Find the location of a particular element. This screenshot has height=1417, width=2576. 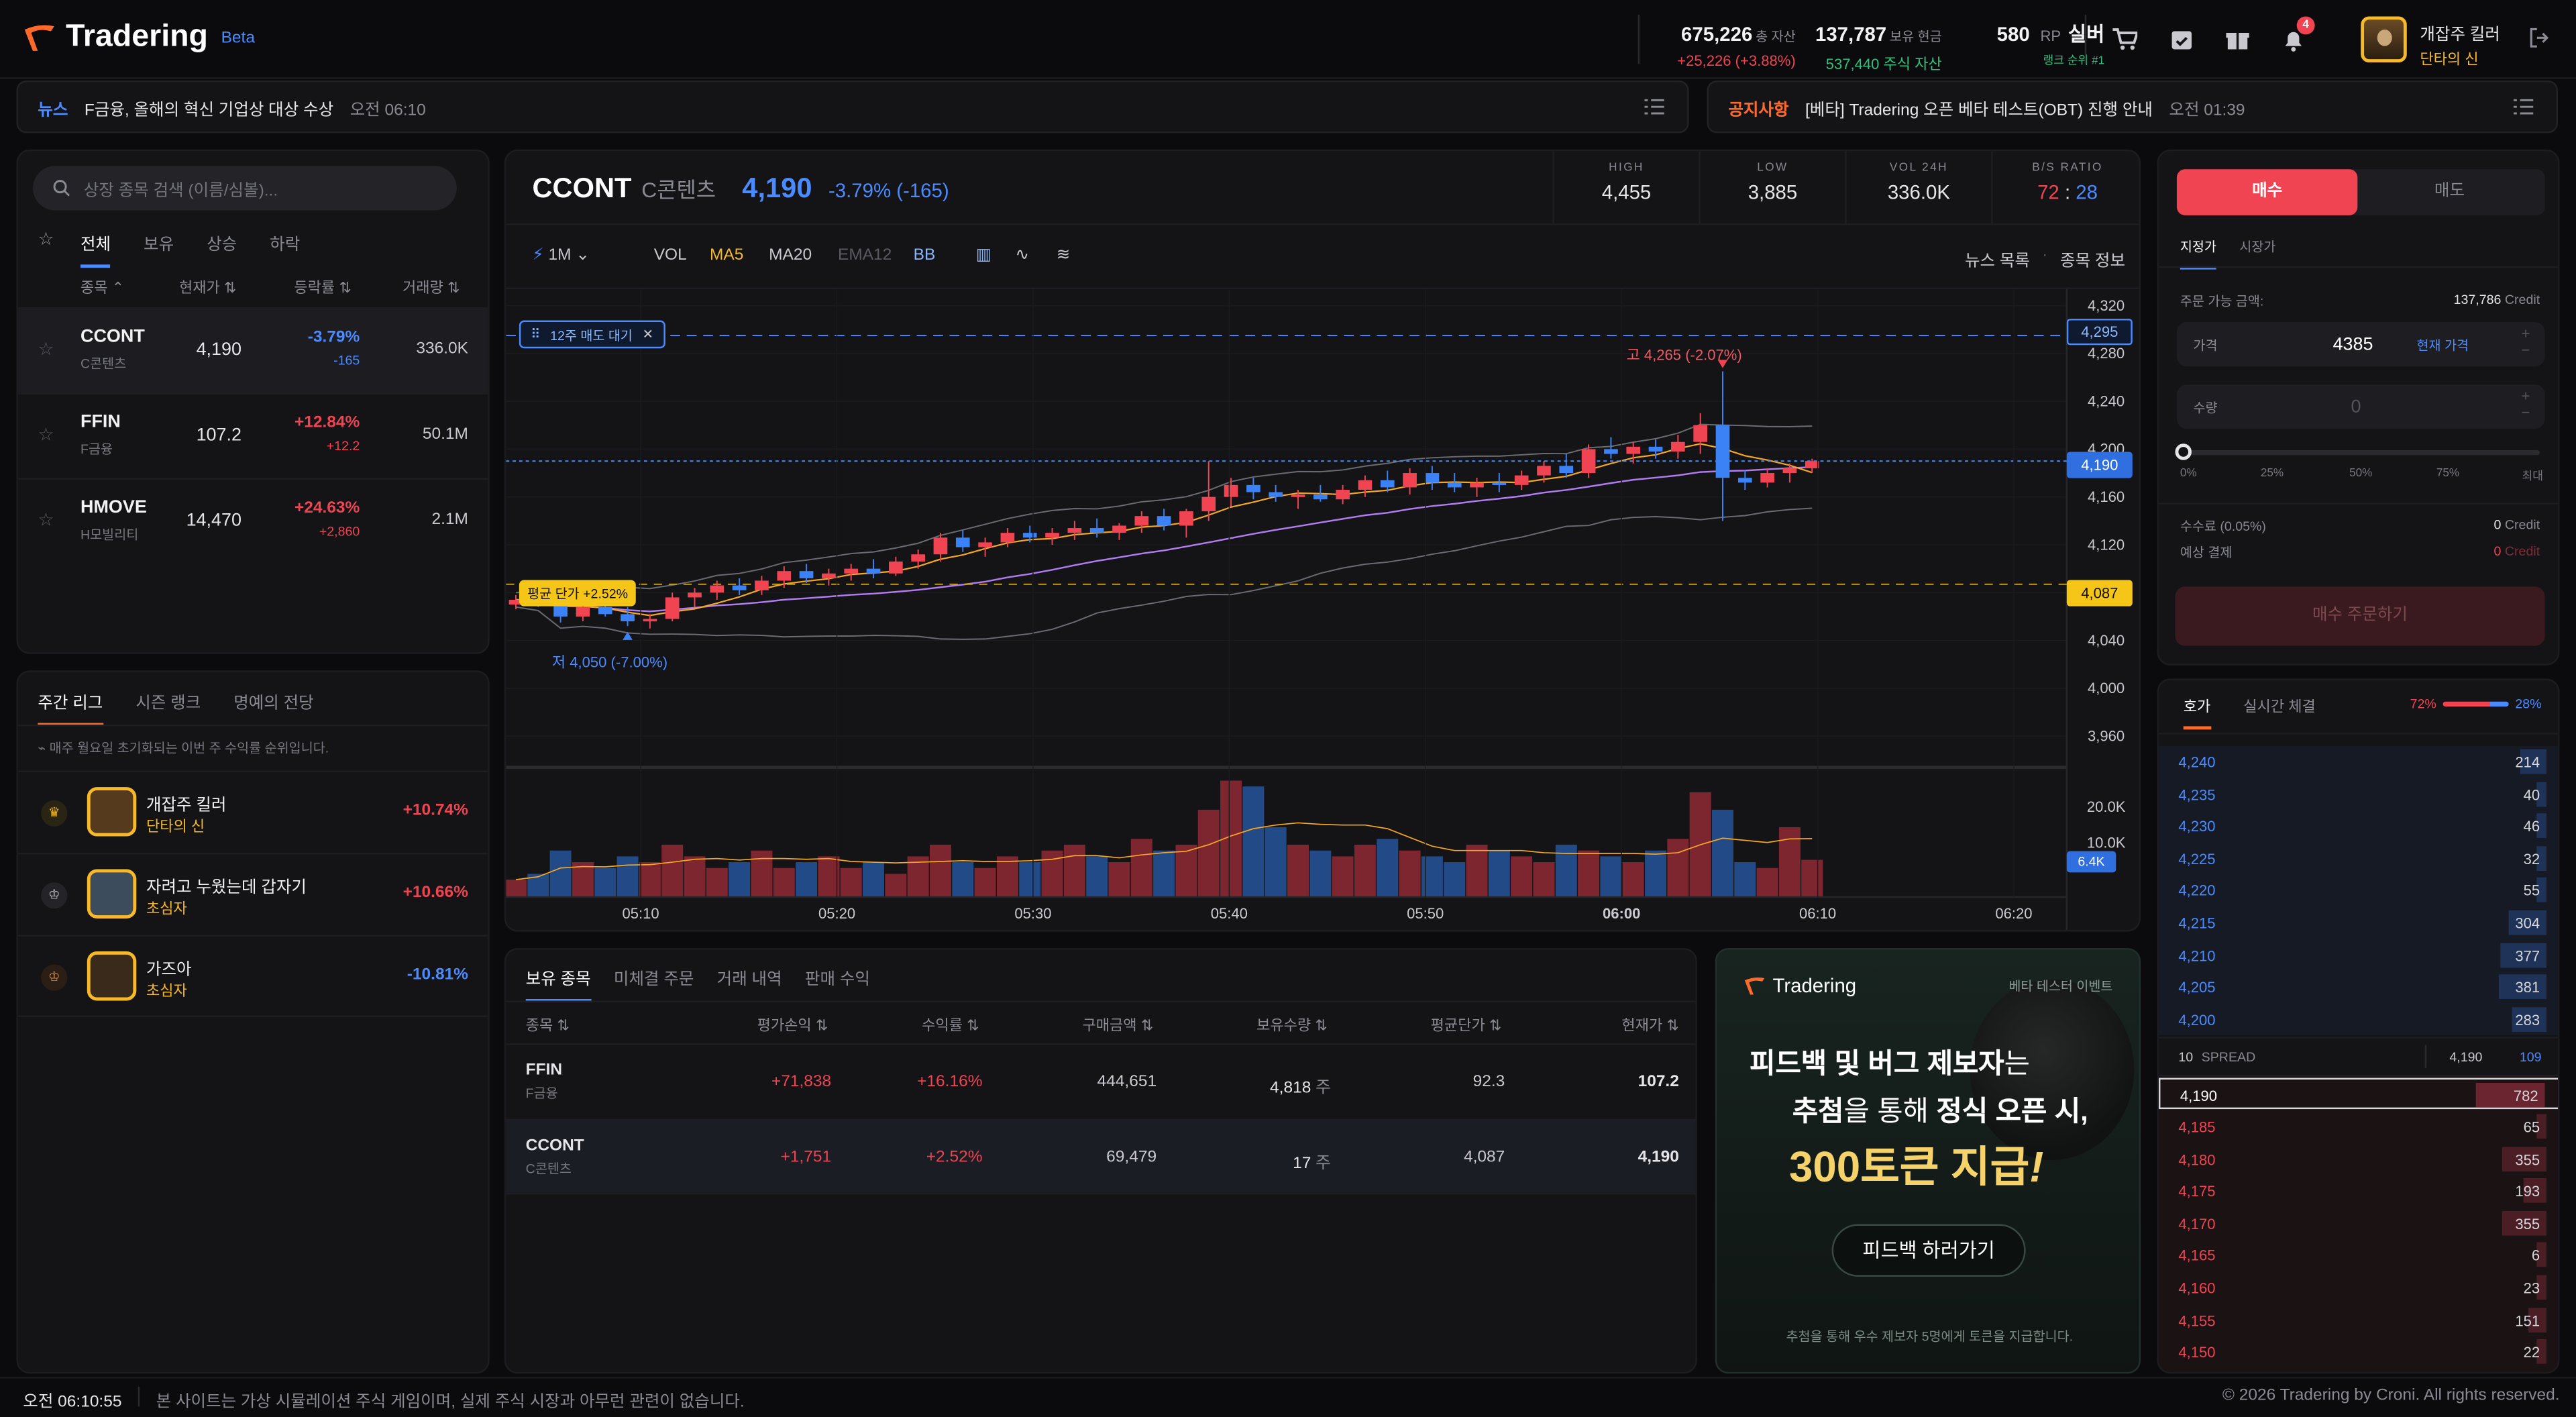

line-chart-icon: ∿ is located at coordinates (1022, 255).